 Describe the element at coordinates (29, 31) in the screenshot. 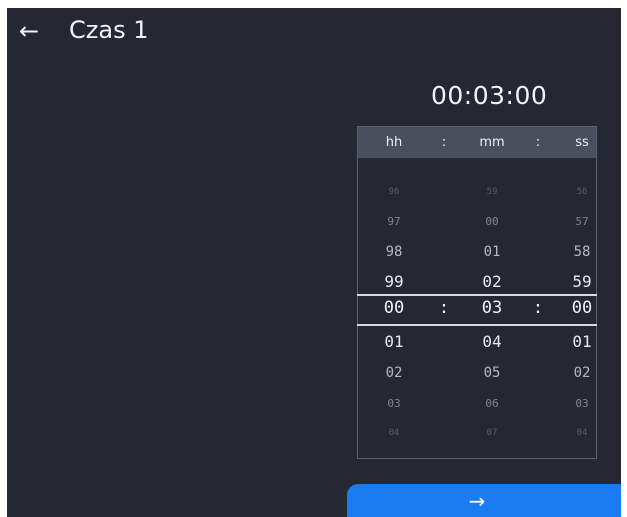

I see `back-arrow-icon: ←` at that location.